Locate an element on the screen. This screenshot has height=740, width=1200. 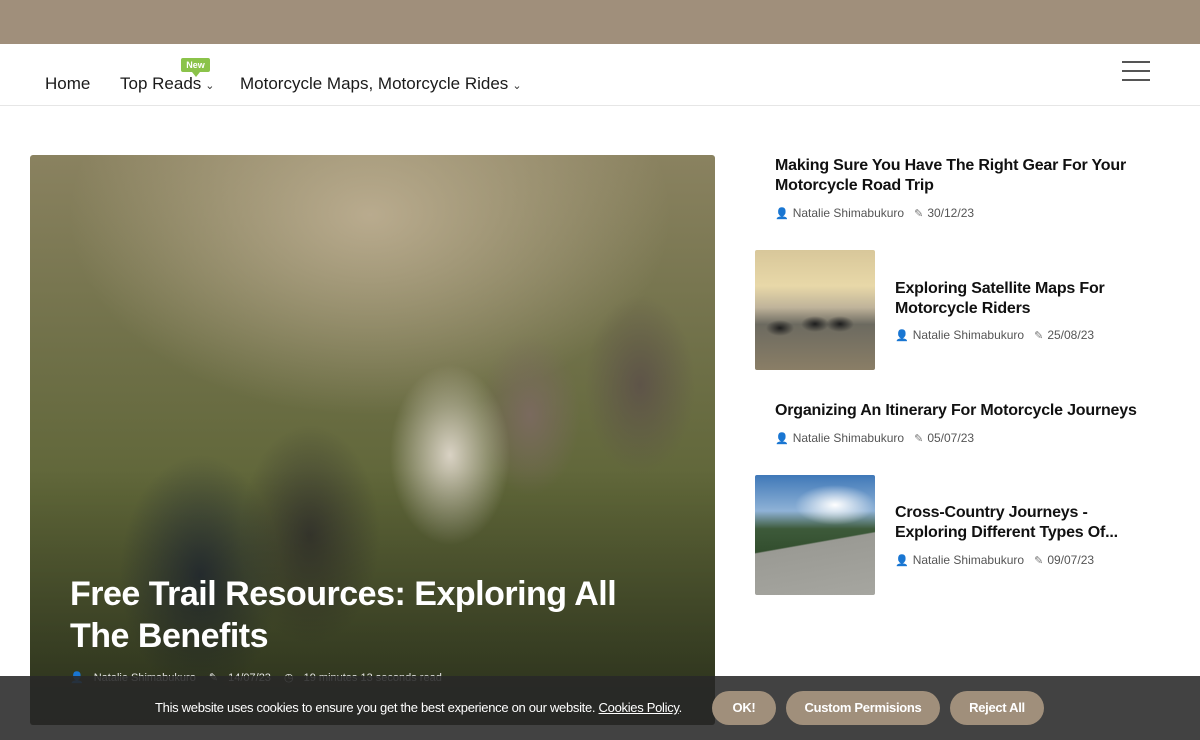
cookies-policy-link: Cookies Policy is located at coordinates (639, 707).